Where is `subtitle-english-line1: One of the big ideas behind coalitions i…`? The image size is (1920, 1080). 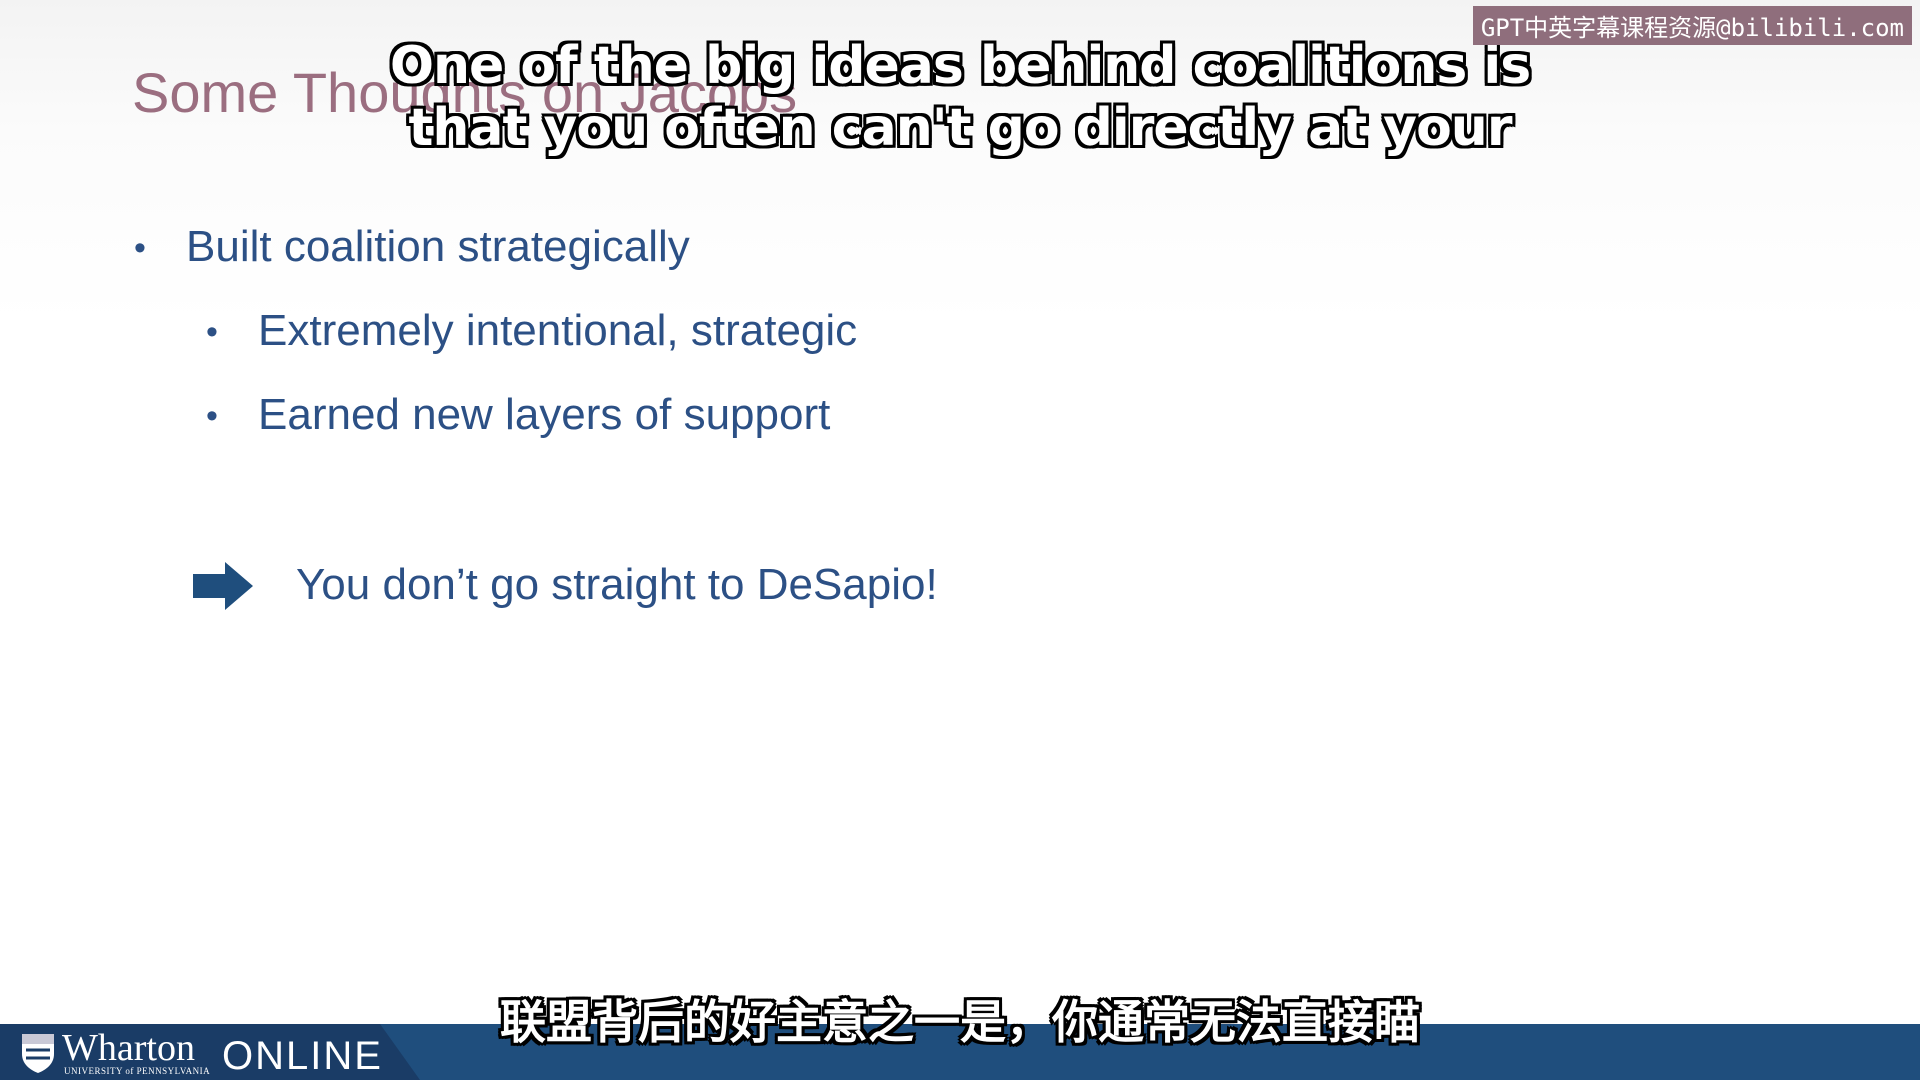 subtitle-english-line1: One of the big ideas behind coalitions i… is located at coordinates (960, 66).